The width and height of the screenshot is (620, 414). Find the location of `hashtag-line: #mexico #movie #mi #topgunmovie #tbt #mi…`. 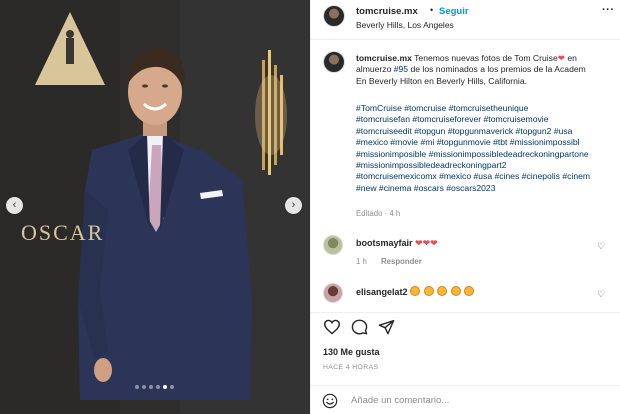

hashtag-line: #mexico #movie #mi #topgunmovie #tbt #mi… is located at coordinates (488, 142).